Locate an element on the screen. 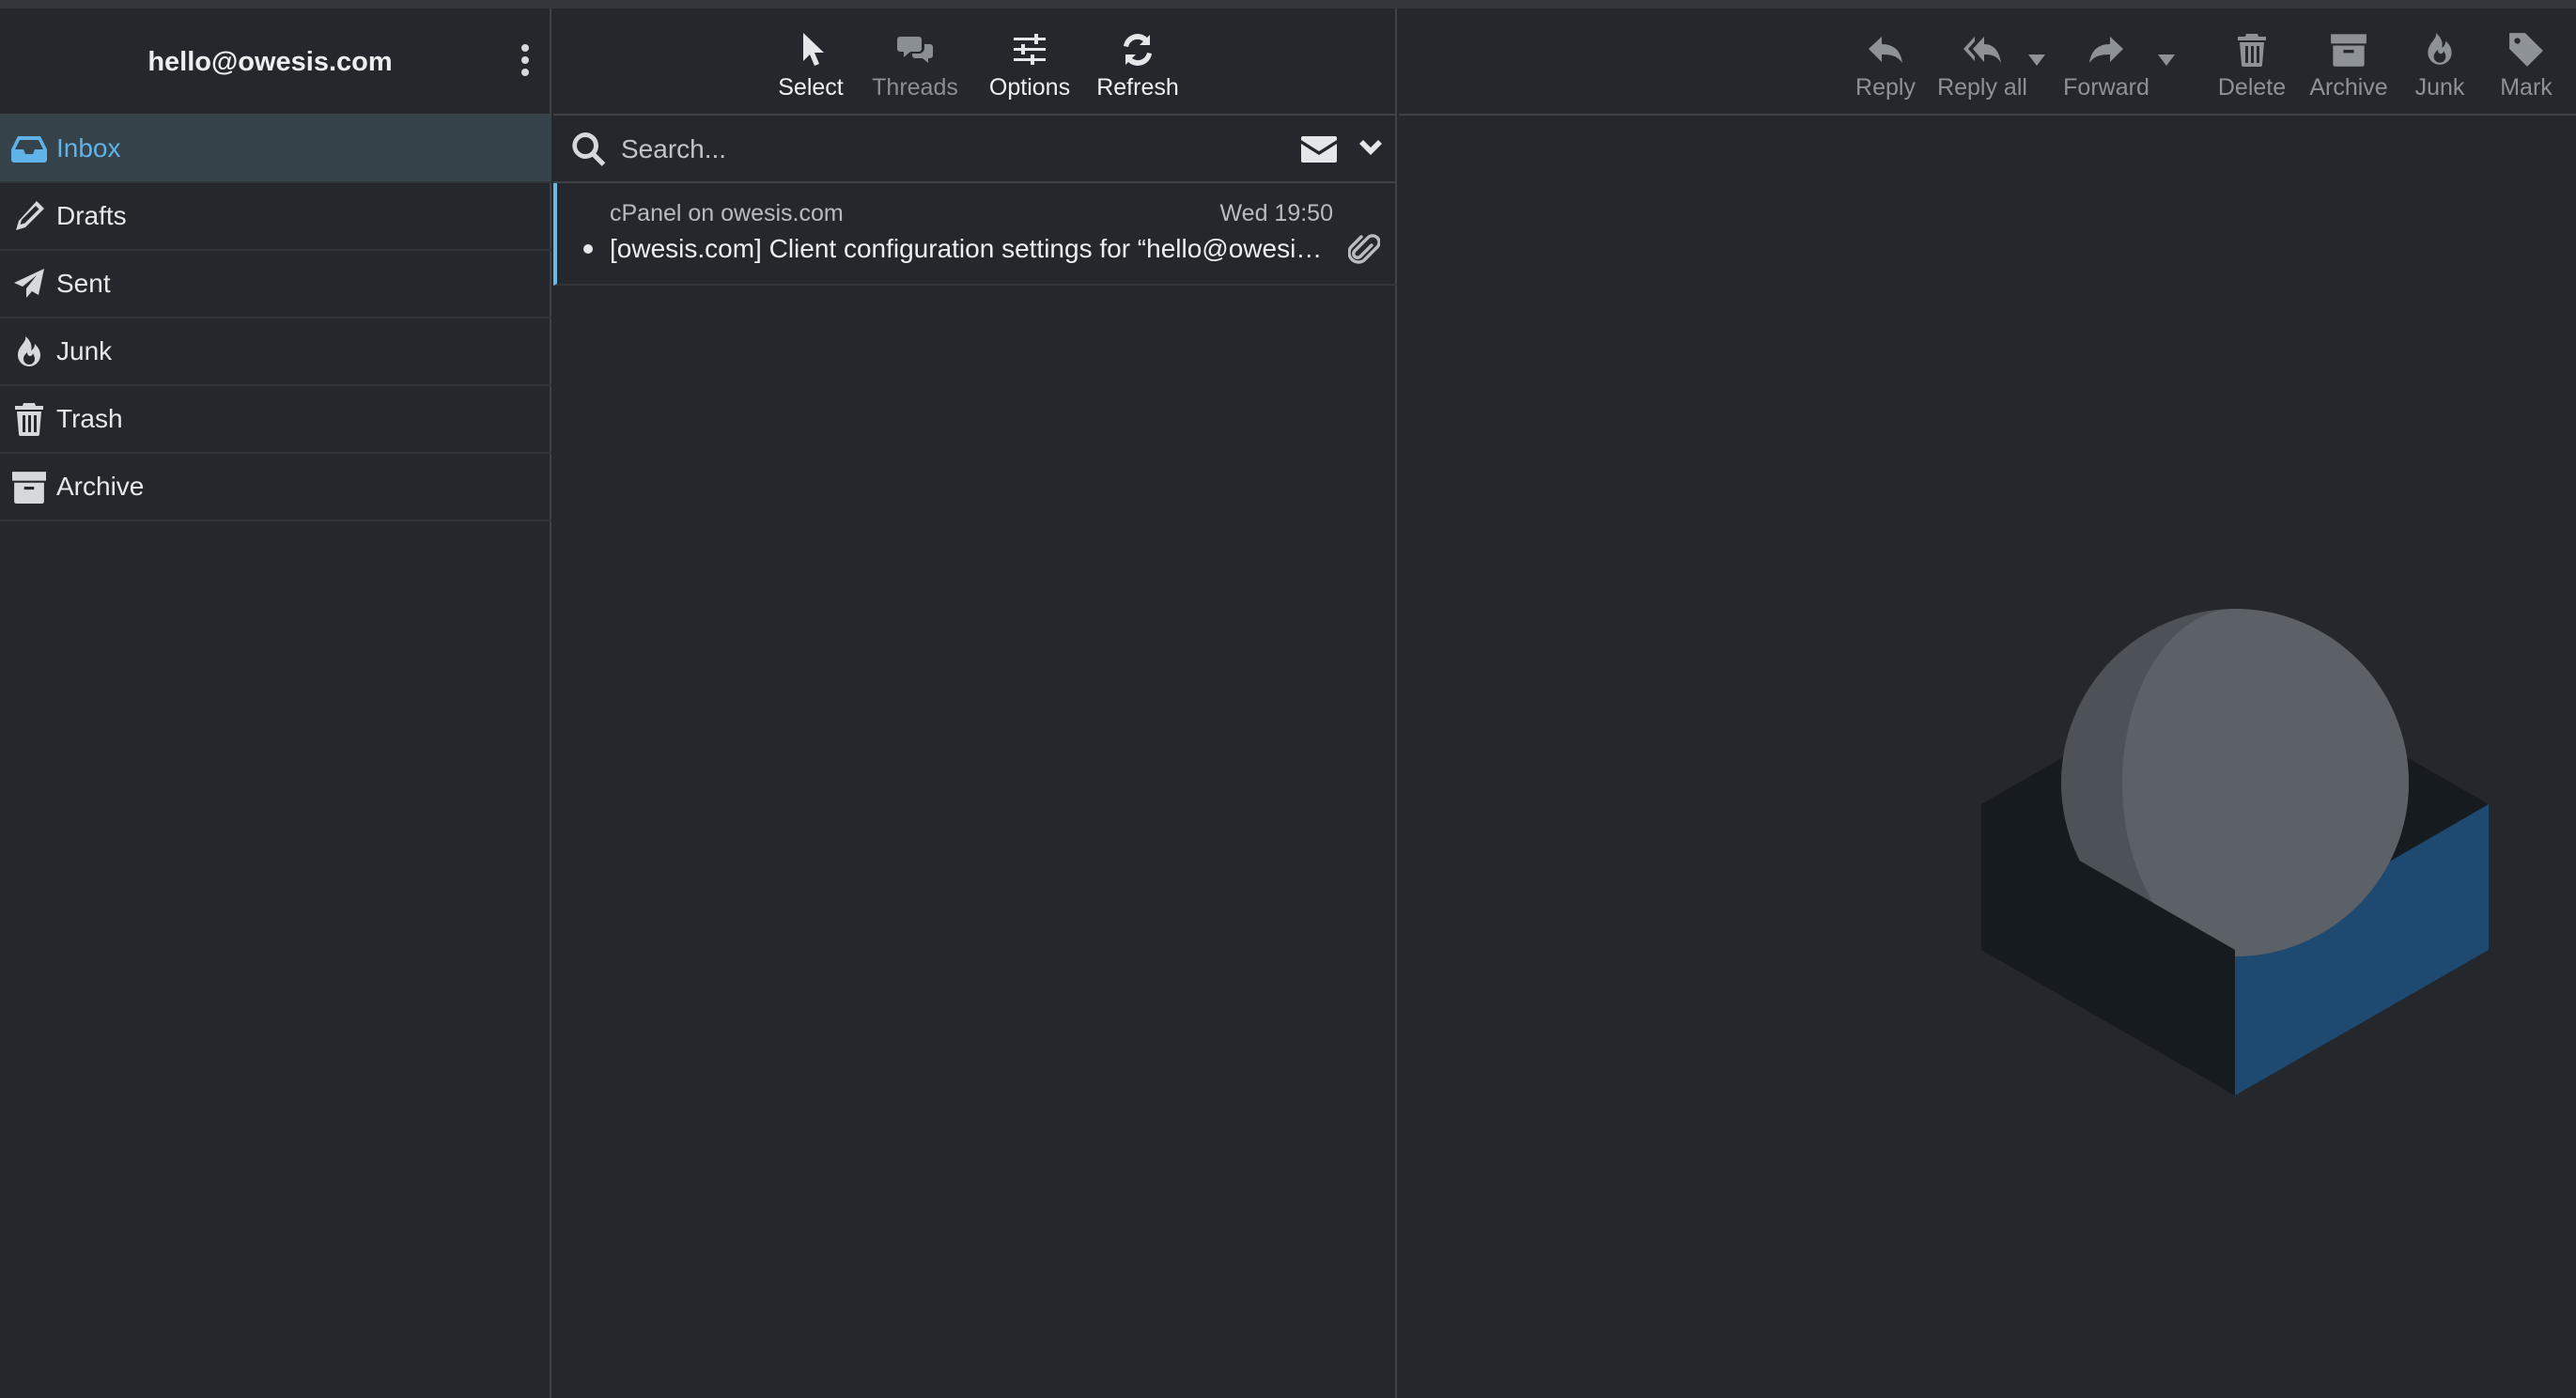 This screenshot has width=2576, height=1398. folder-list: Inbox Drafts Sent Junk Trash Archive is located at coordinates (276, 318).